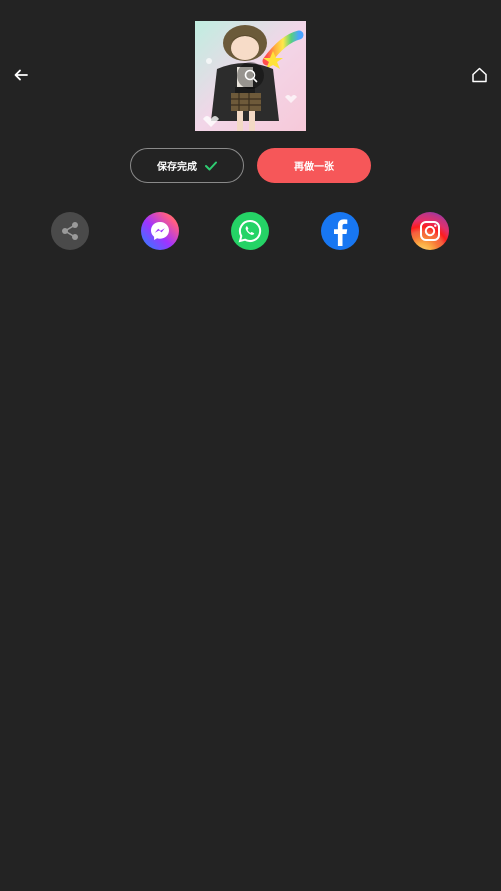  What do you see at coordinates (211, 166) in the screenshot?
I see `check-icon` at bounding box center [211, 166].